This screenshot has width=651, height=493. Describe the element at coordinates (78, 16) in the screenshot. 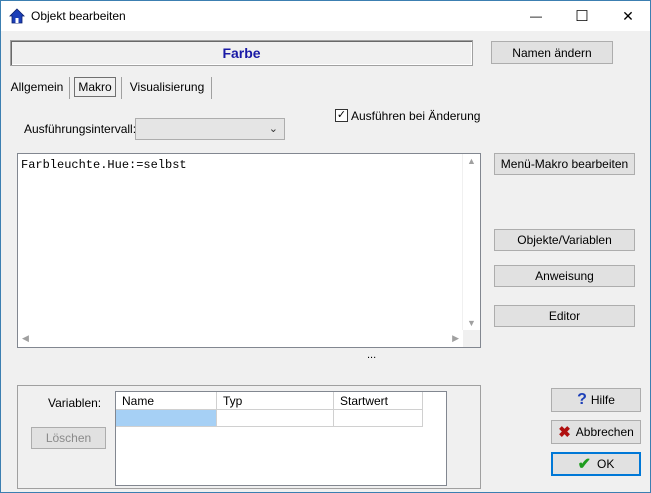

I see `window-title: Objekt bearbeiten` at that location.